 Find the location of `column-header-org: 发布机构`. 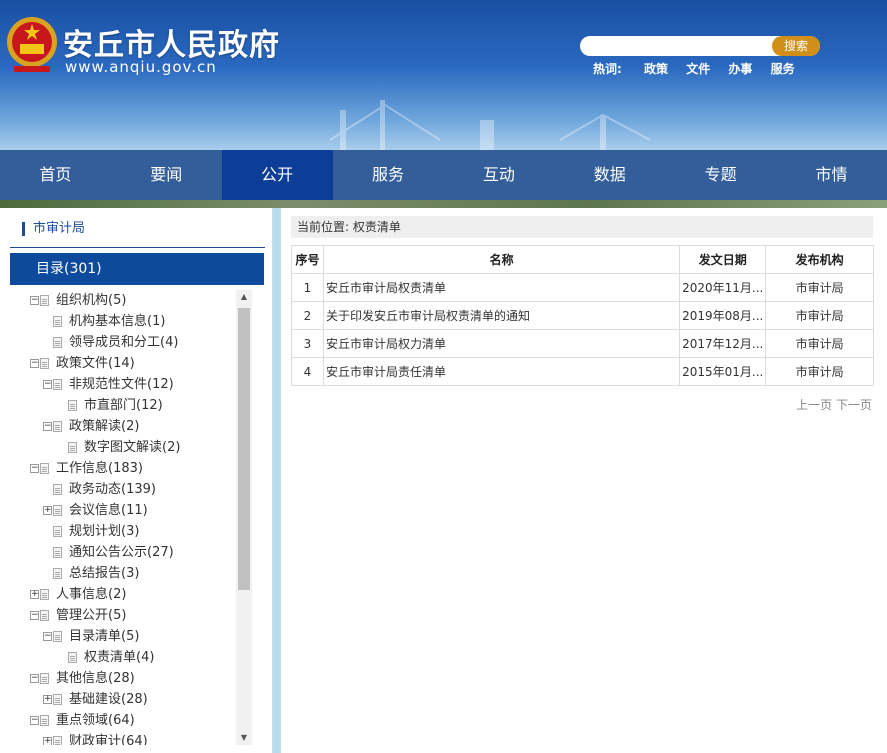

column-header-org: 发布机构 is located at coordinates (819, 259).